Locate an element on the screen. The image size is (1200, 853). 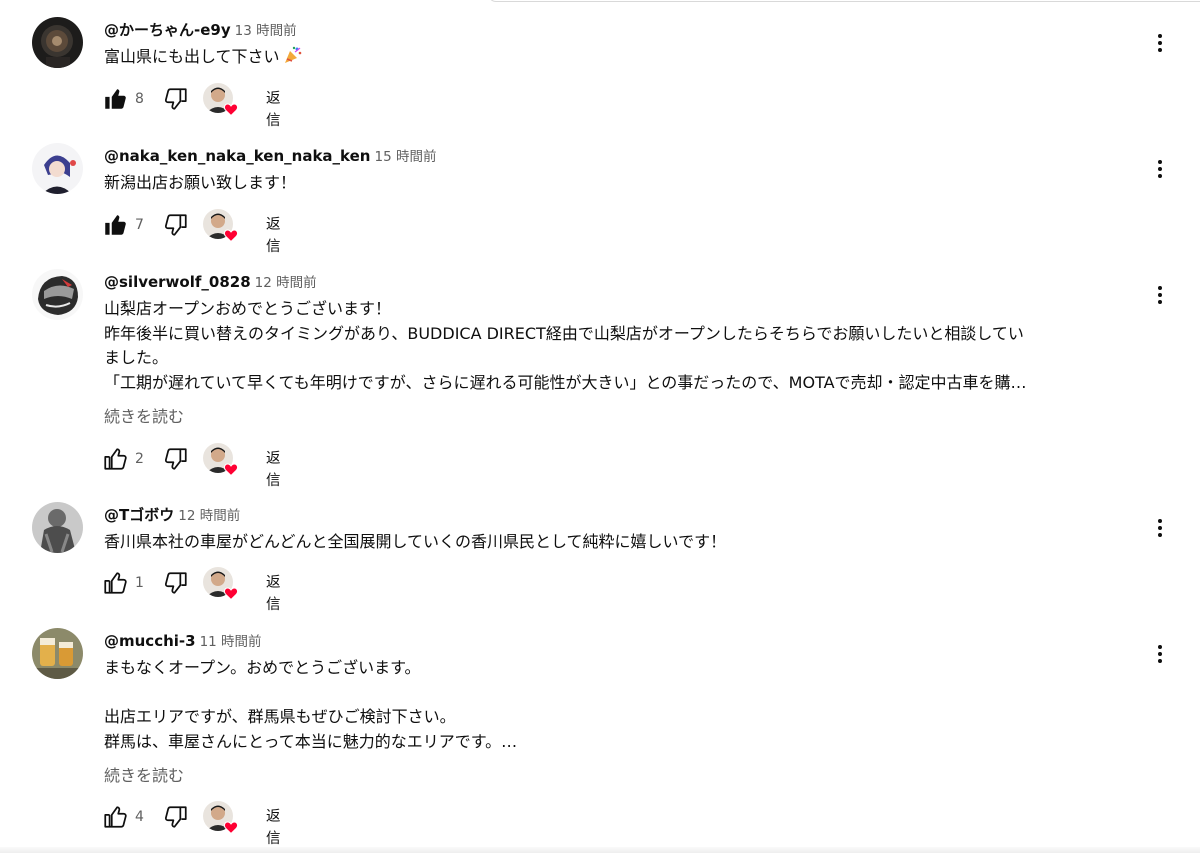
like-count: 1 is located at coordinates (139, 583).